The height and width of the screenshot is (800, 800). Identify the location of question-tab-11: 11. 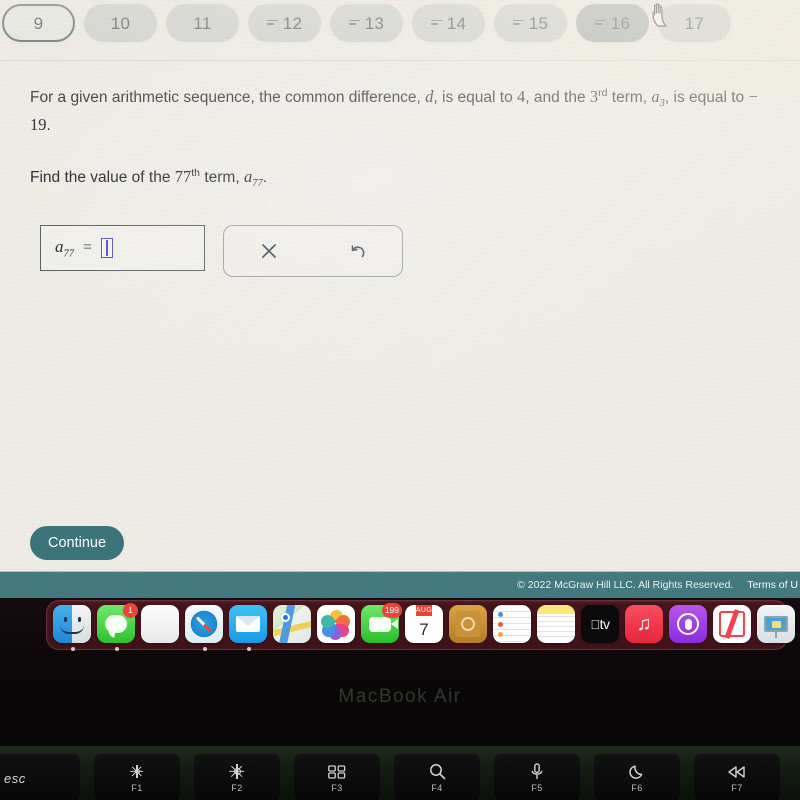
(202, 23).